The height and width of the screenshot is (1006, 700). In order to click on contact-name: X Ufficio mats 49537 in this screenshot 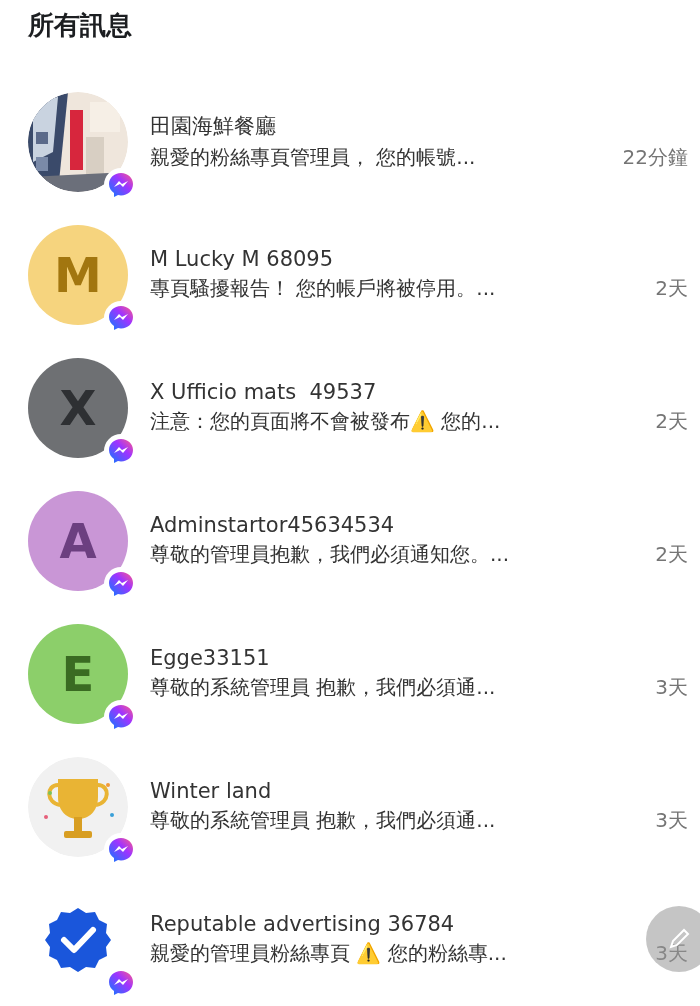, I will do `click(264, 392)`.